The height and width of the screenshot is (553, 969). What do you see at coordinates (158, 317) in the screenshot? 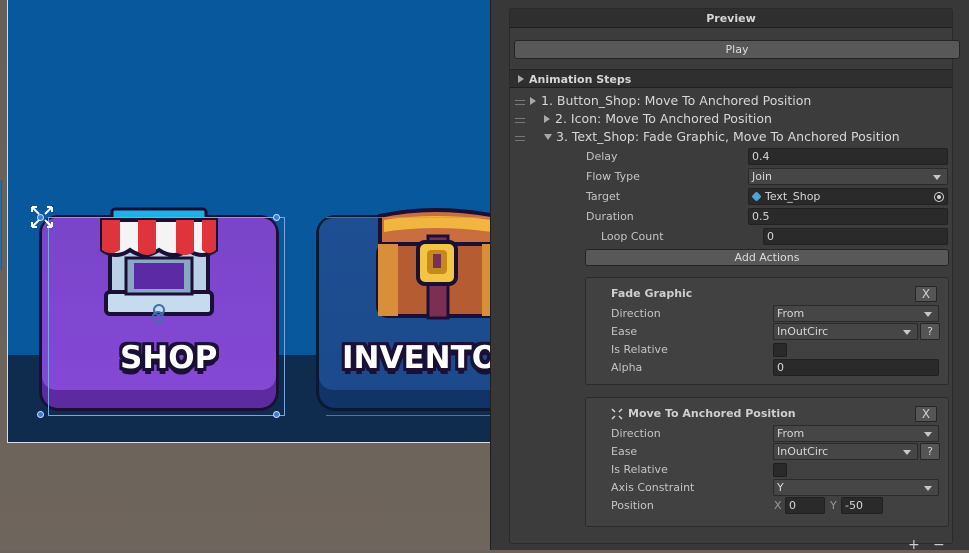
I see `pivot-icon` at bounding box center [158, 317].